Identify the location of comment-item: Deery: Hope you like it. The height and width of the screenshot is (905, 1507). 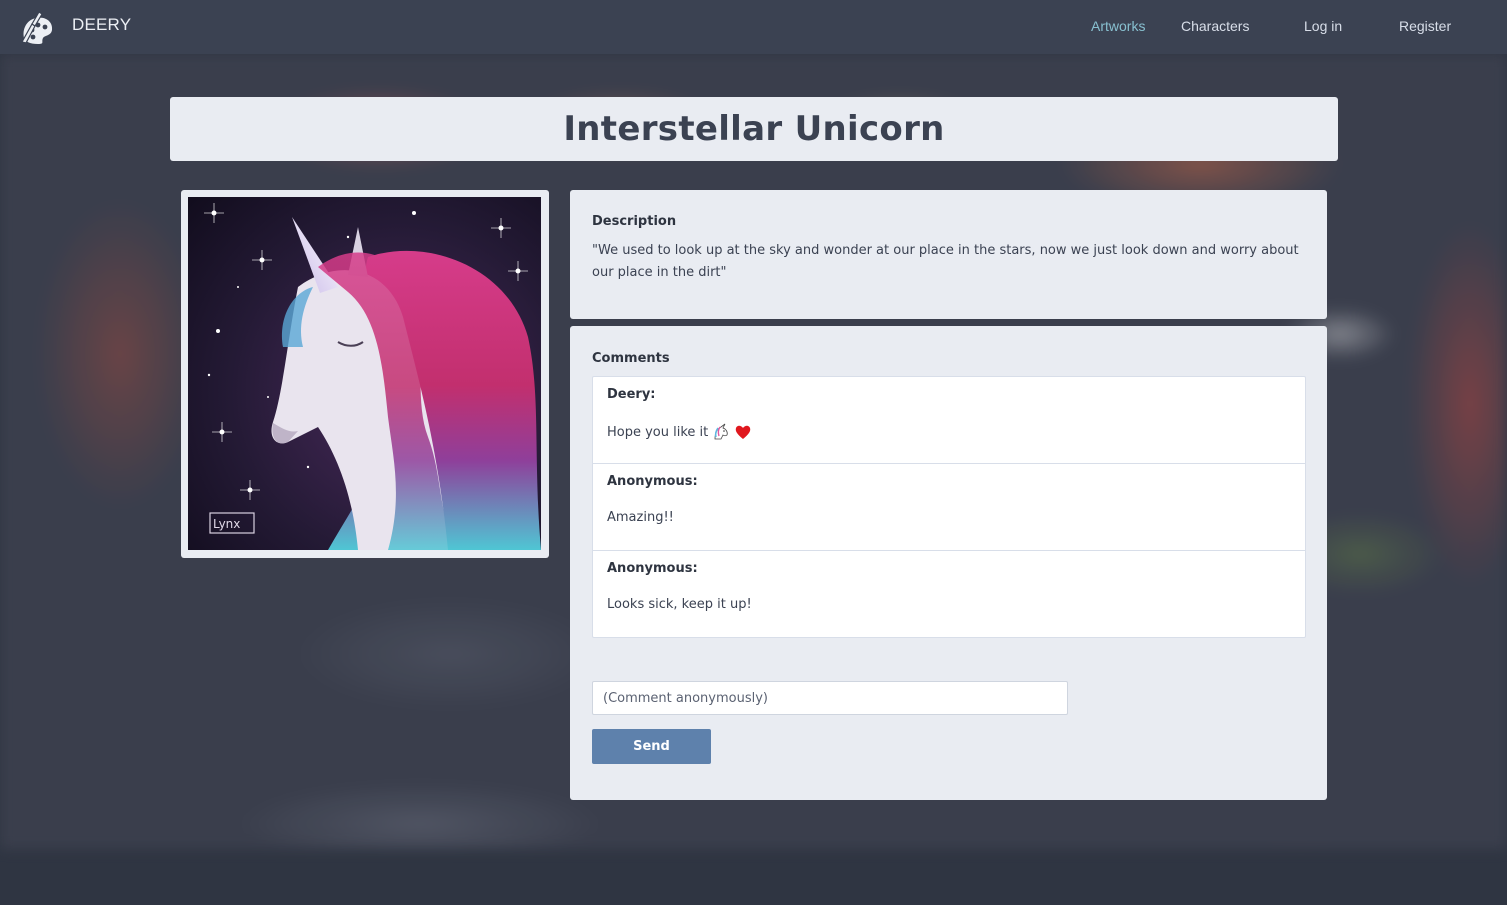
(949, 420).